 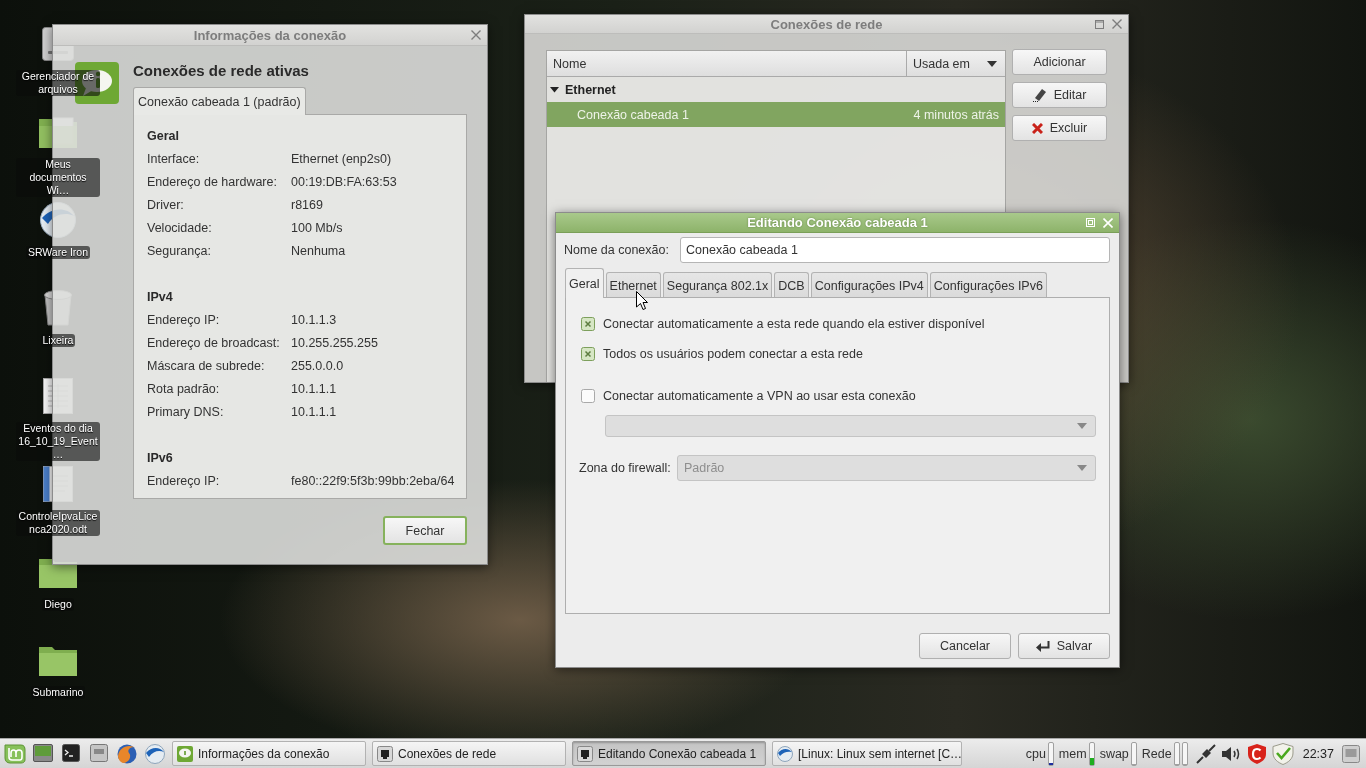 I want to click on tab: DCB, so click(x=791, y=285).